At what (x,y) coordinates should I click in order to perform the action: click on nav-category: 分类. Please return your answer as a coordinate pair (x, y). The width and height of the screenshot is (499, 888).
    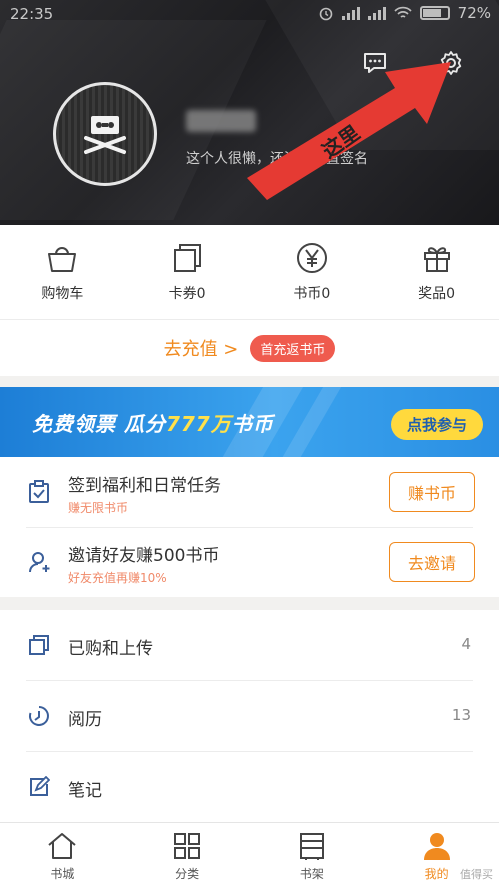
    Looking at the image, I should click on (187, 855).